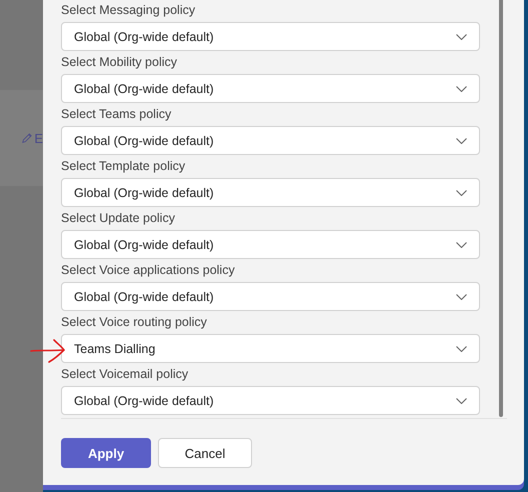 The width and height of the screenshot is (528, 492). What do you see at coordinates (128, 10) in the screenshot?
I see `field-label: Select Messaging policy` at bounding box center [128, 10].